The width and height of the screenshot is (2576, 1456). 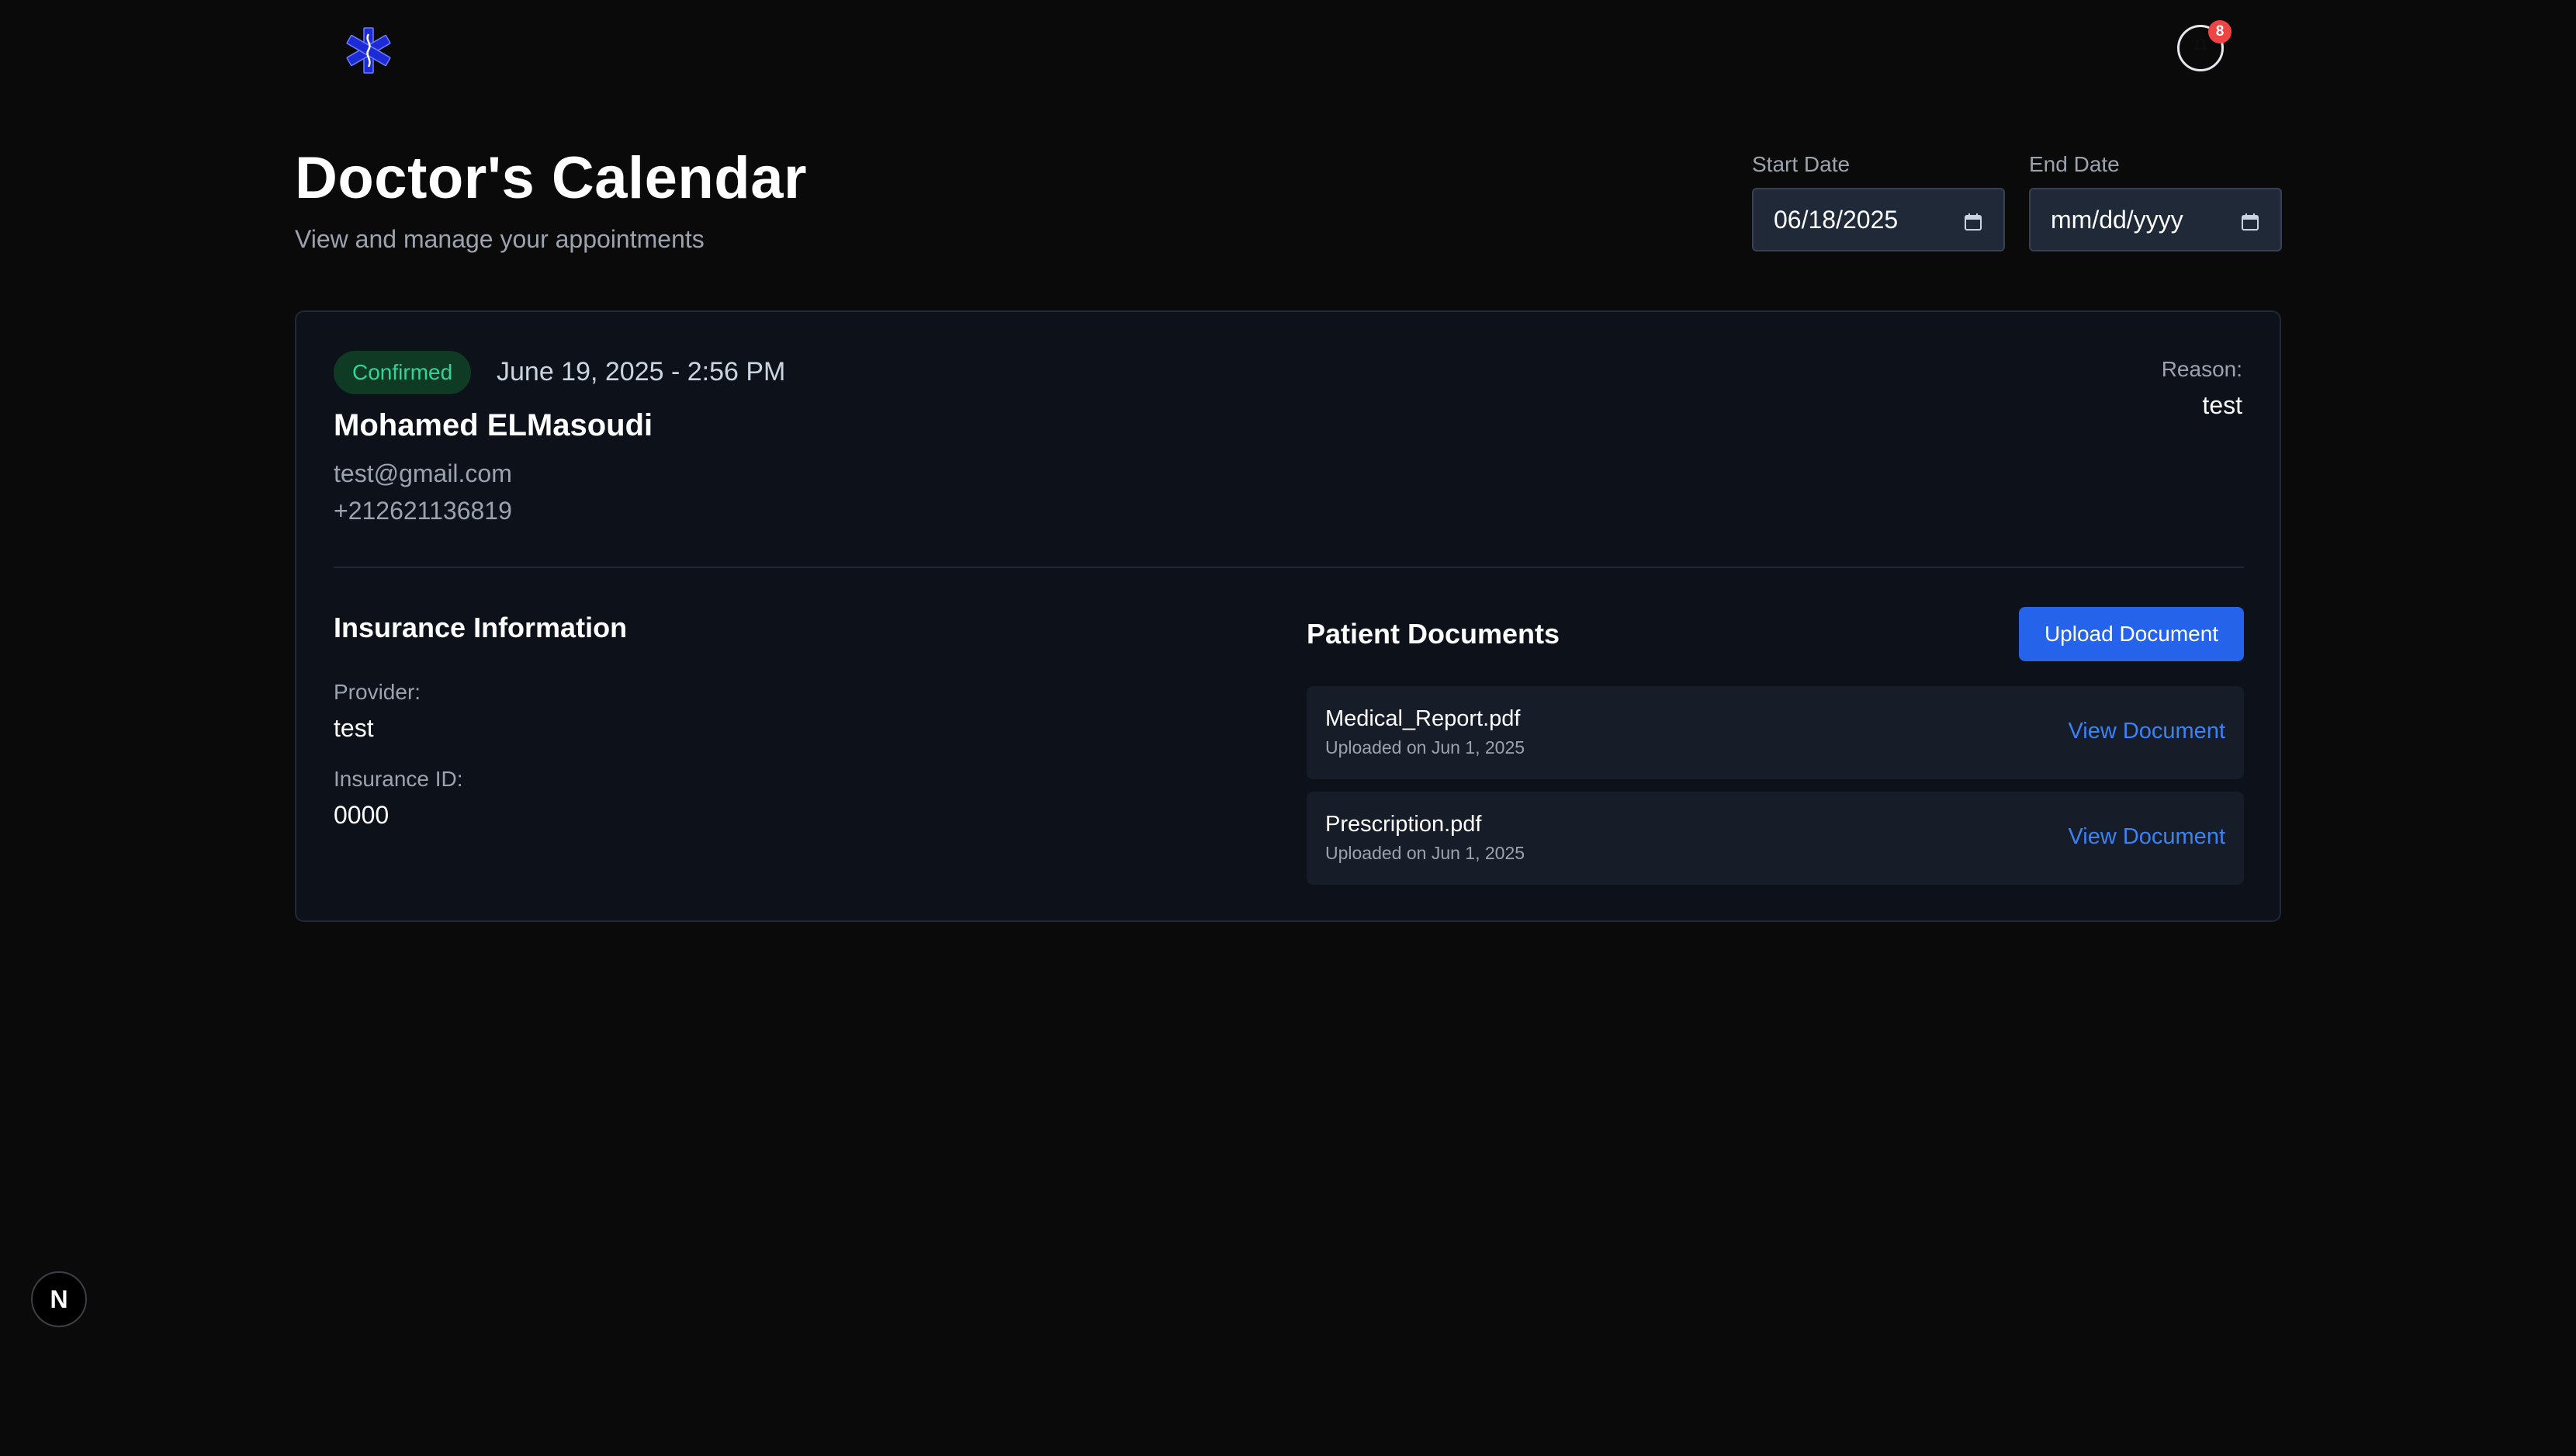 What do you see at coordinates (1836, 220) in the screenshot?
I see `start-date-value: 06/18/2025` at bounding box center [1836, 220].